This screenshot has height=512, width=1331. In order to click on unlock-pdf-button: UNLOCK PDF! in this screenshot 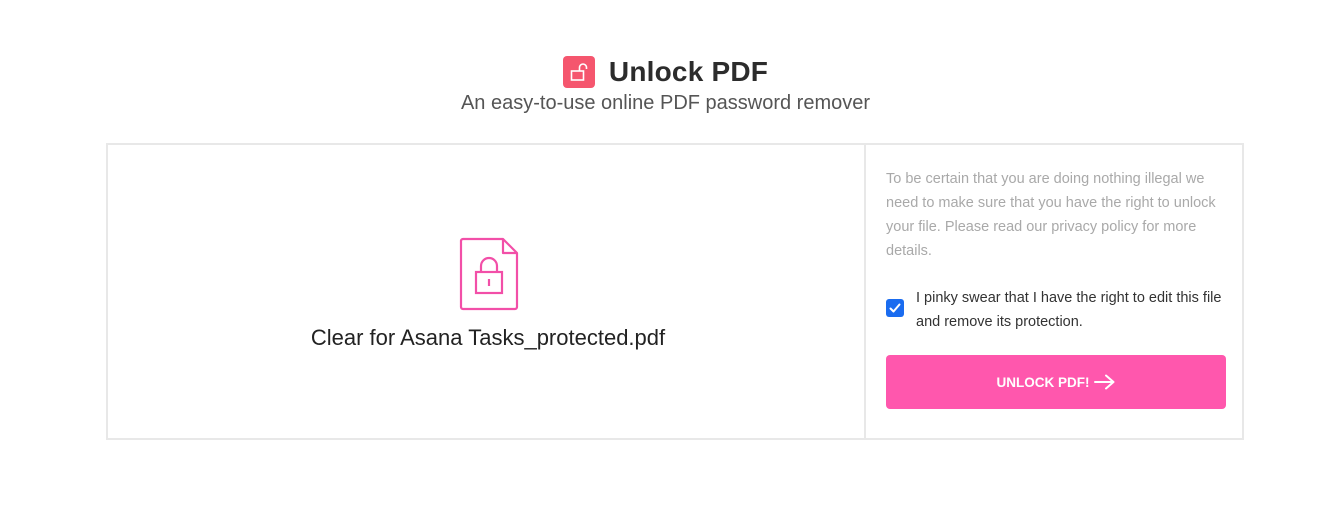, I will do `click(1056, 382)`.